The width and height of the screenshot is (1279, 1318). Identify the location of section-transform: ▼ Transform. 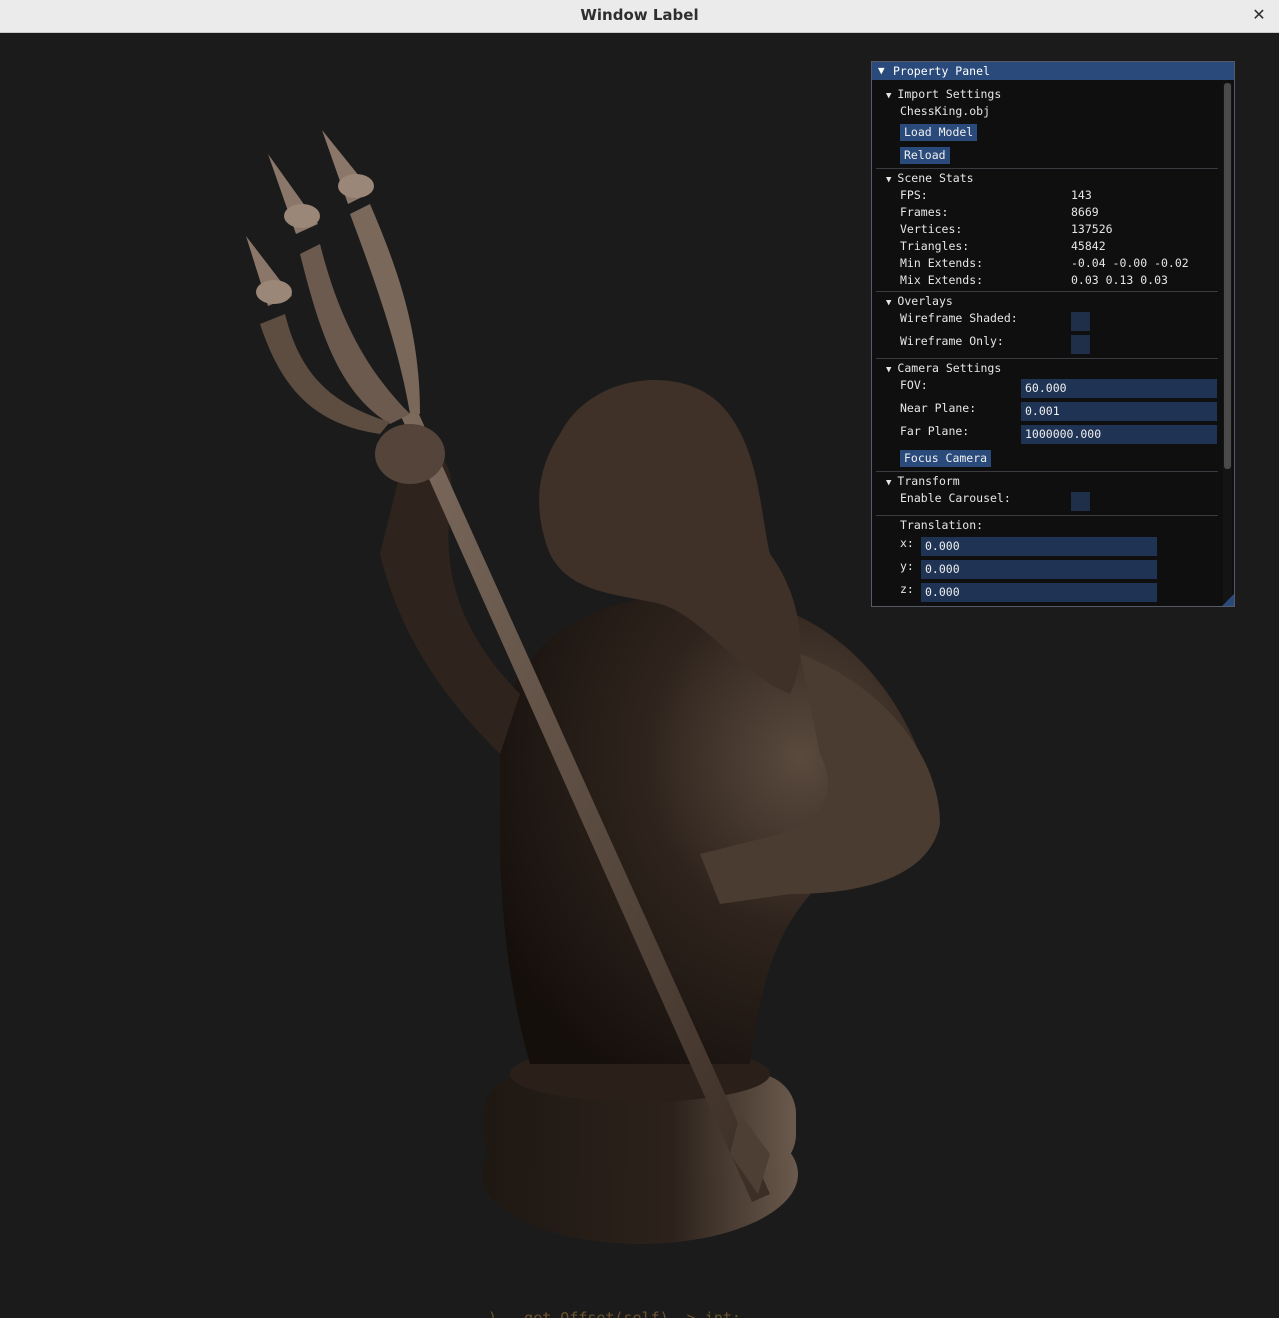
(923, 481).